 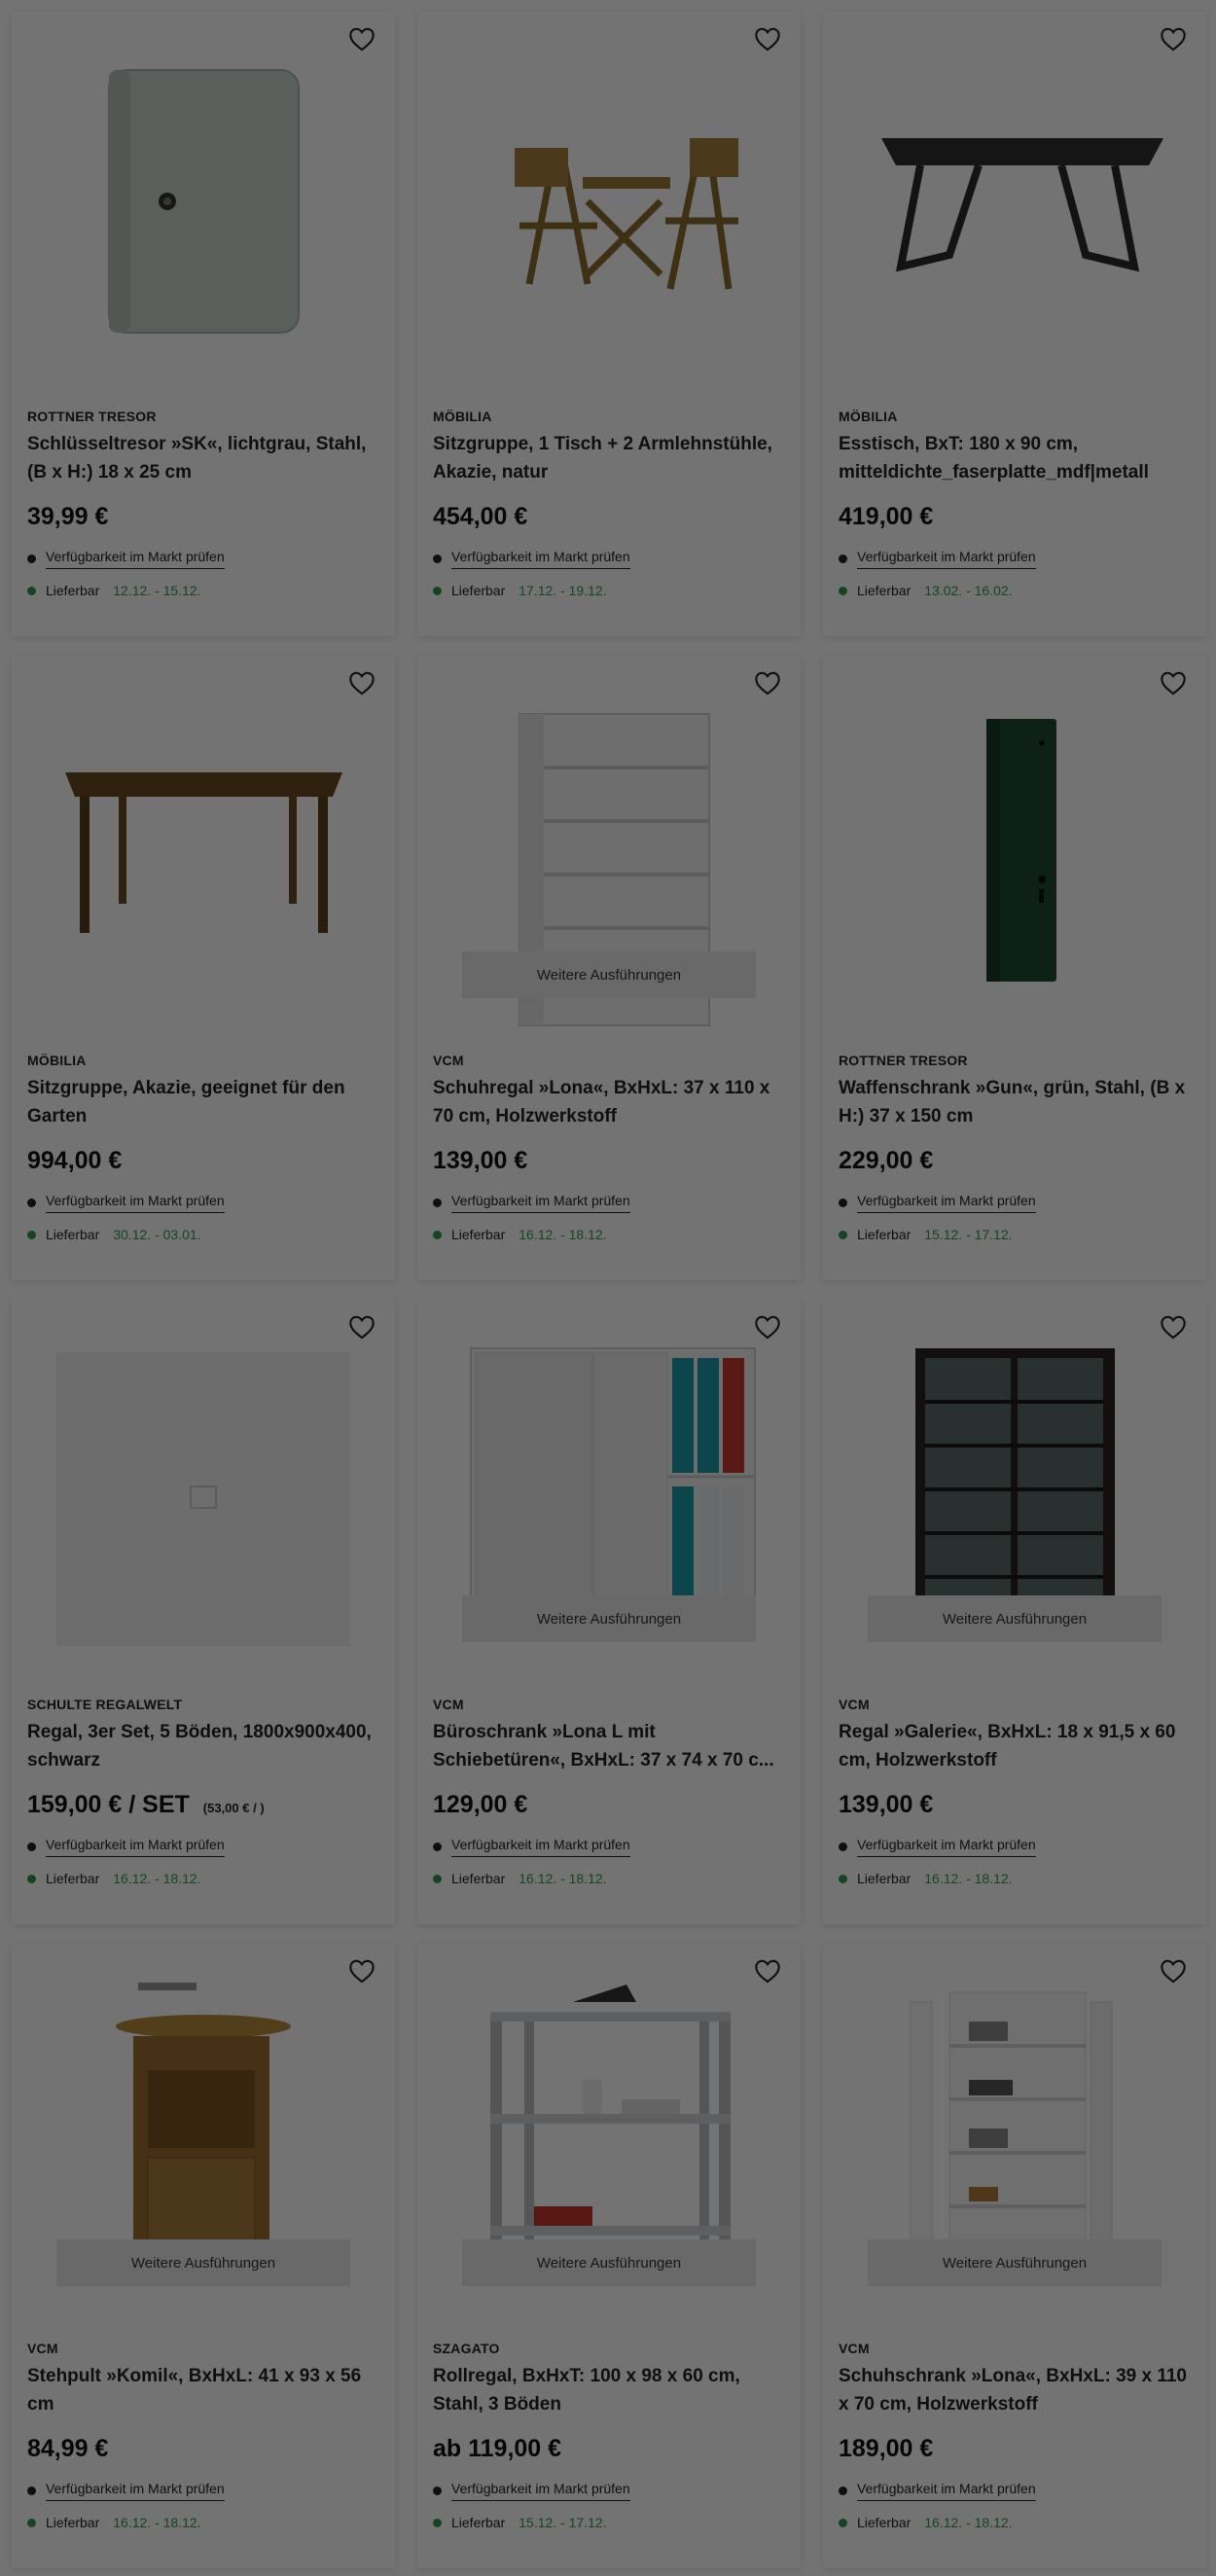 What do you see at coordinates (968, 1878) in the screenshot?
I see `delivery-dates: 16.12. - 18.12.` at bounding box center [968, 1878].